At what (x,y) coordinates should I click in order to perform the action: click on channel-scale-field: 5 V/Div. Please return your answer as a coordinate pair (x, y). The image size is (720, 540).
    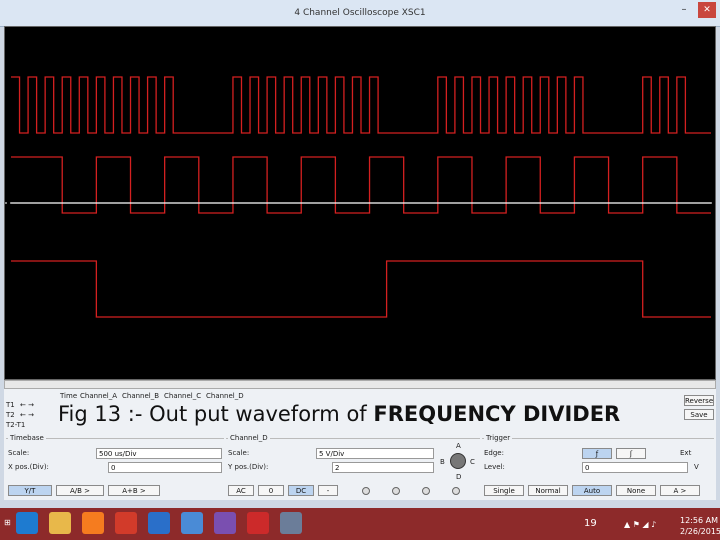
    Looking at the image, I should click on (375, 453).